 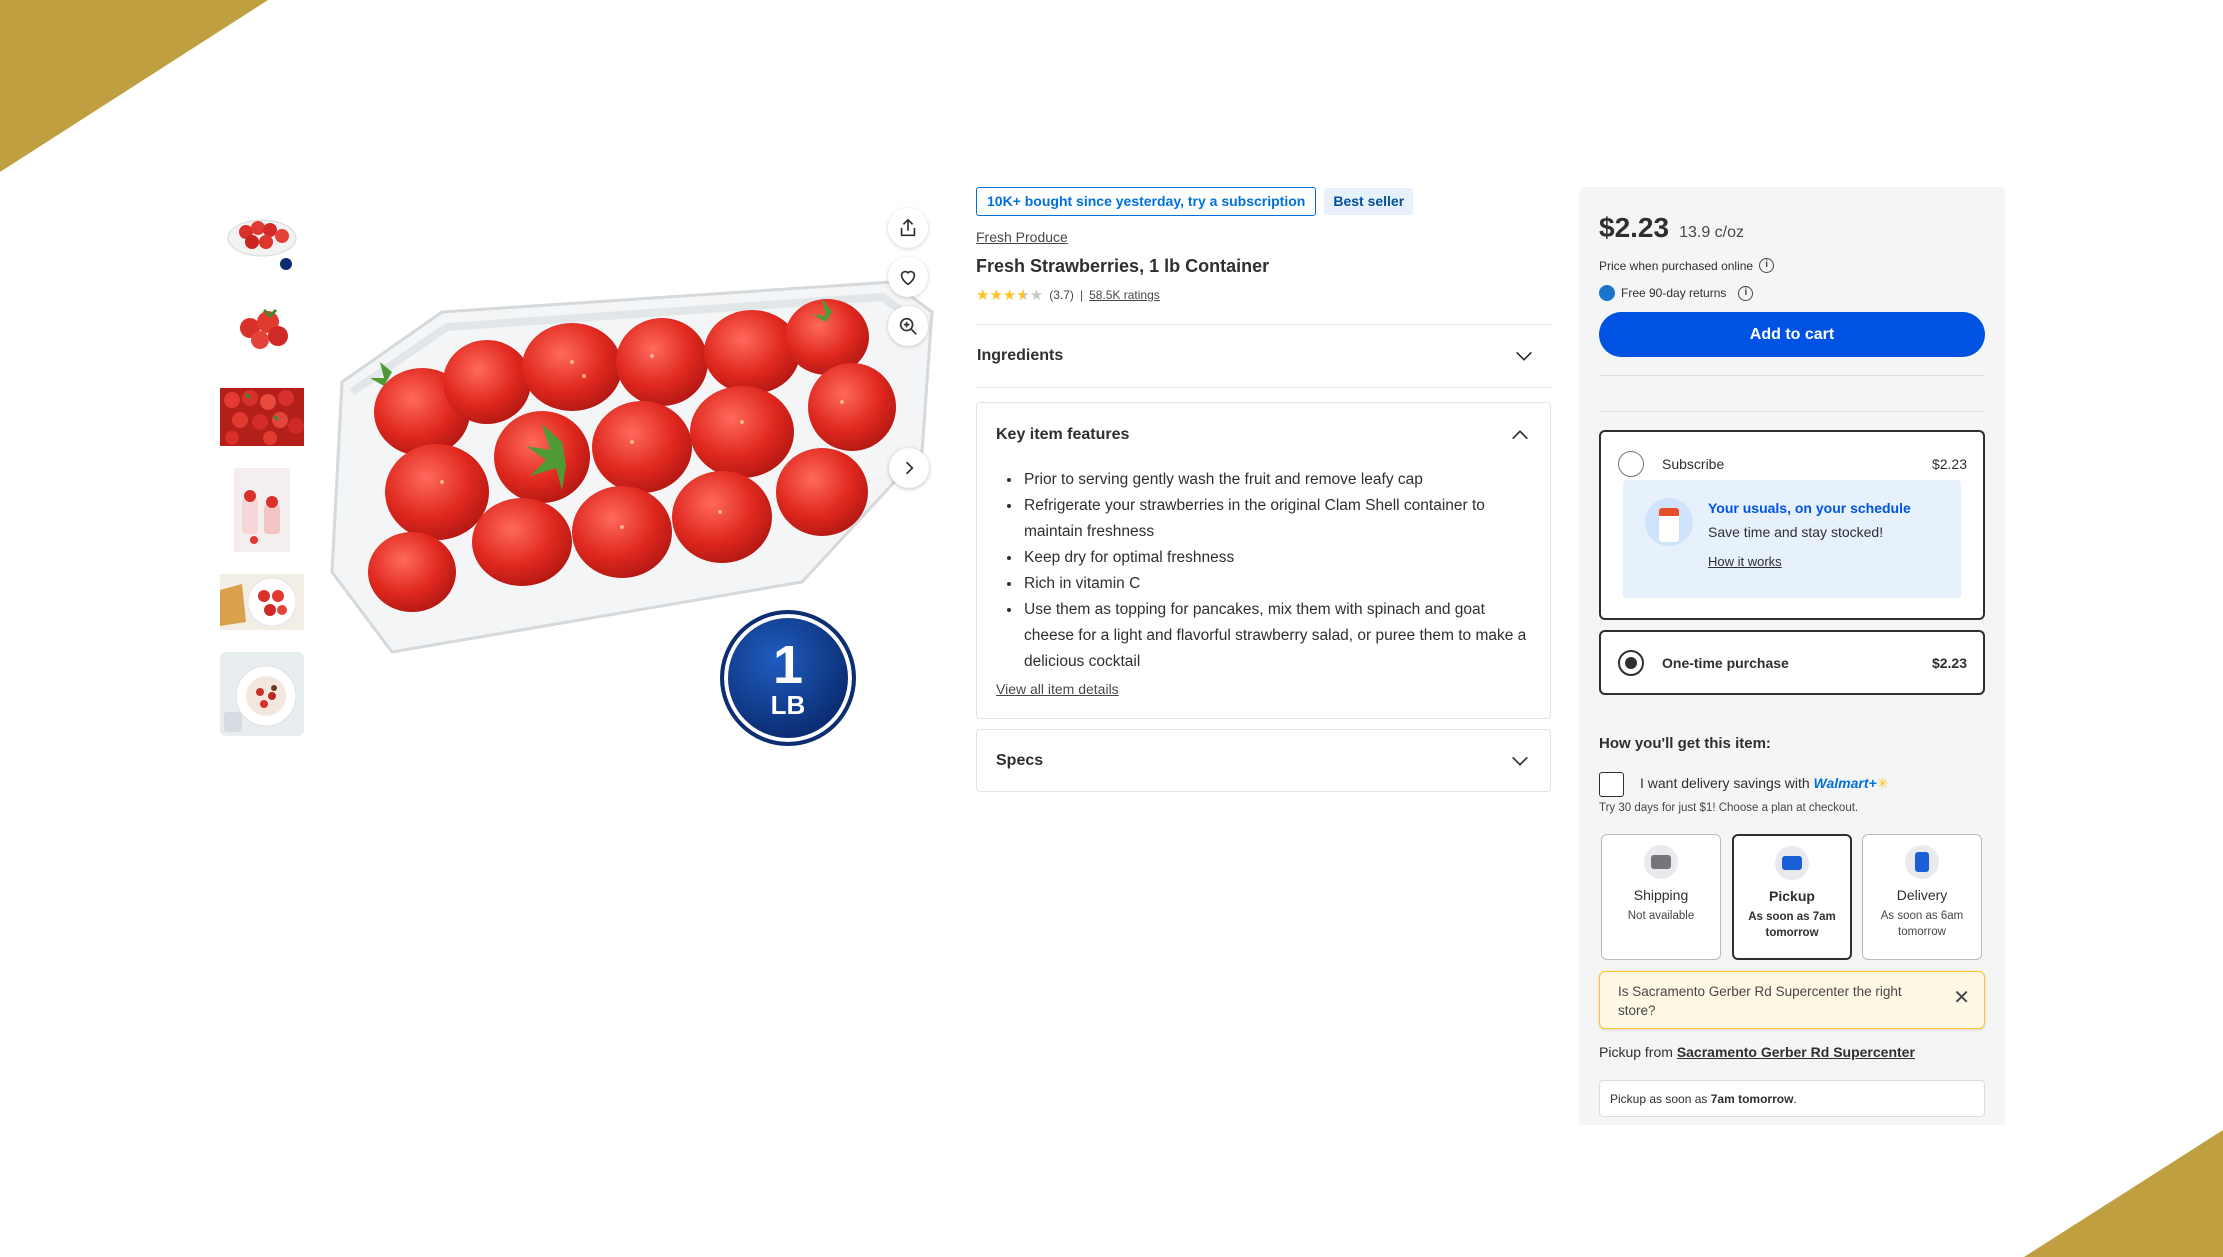 I want to click on badge-unit: LB, so click(x=788, y=705).